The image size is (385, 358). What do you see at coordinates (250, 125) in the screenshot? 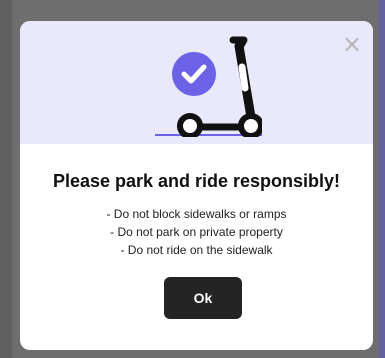
I see `front-wheel` at bounding box center [250, 125].